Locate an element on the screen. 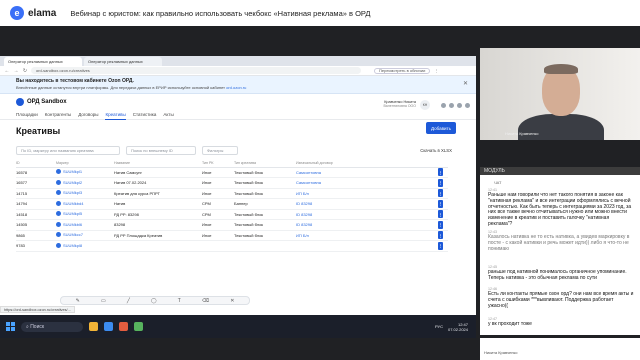 The width and height of the screenshot is (640, 360). taskbar-search: ⌕ Поиск is located at coordinates (52, 326).